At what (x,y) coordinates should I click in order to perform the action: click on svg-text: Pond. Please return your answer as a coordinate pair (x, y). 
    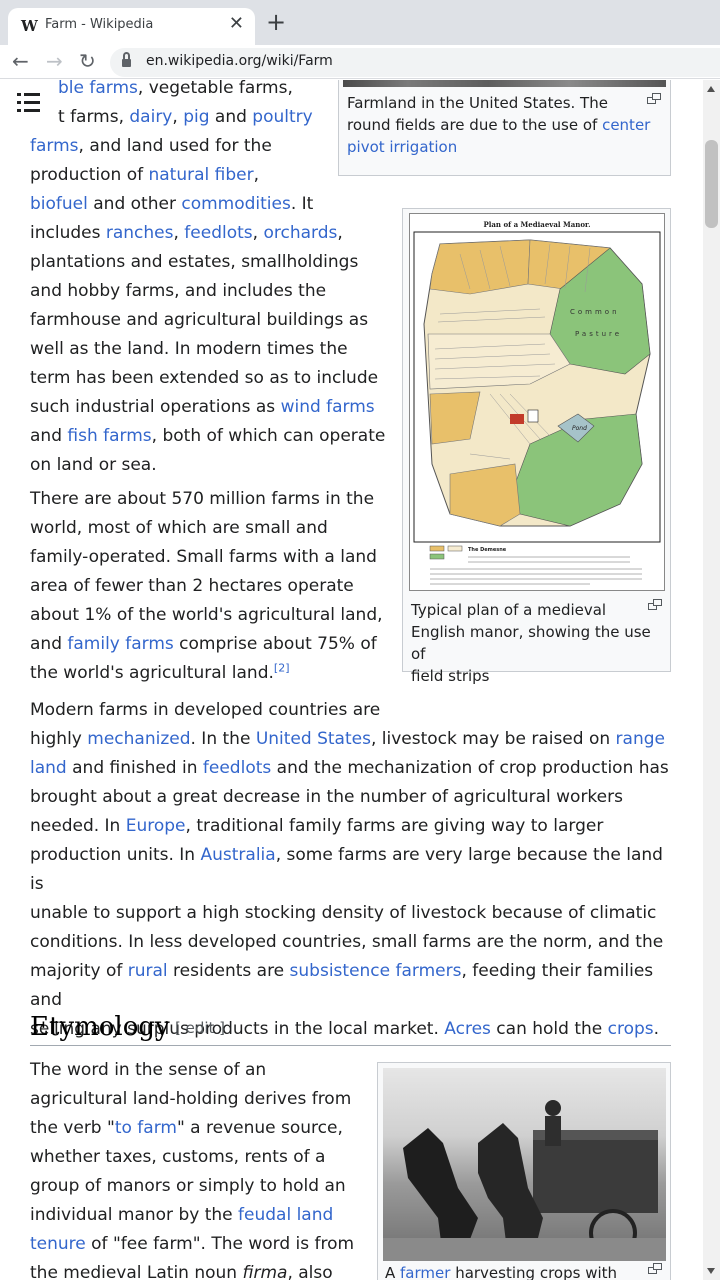
    Looking at the image, I should click on (579, 428).